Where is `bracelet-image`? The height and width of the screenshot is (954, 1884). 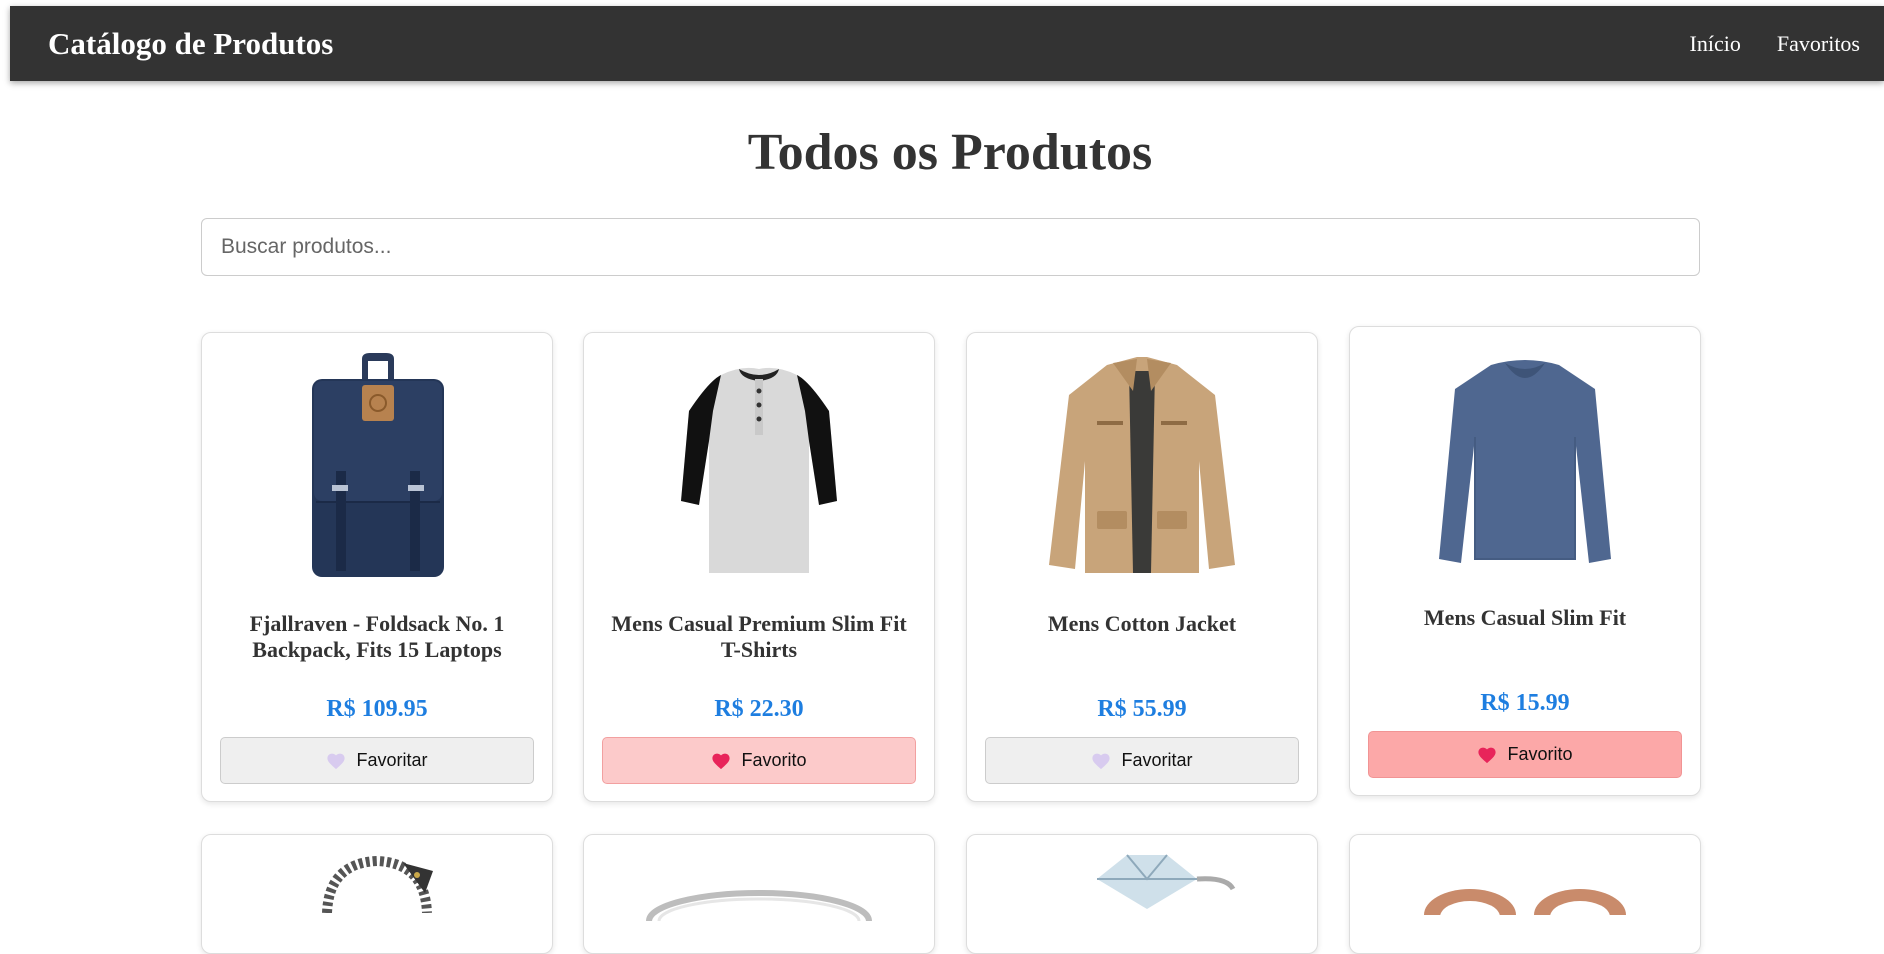
bracelet-image is located at coordinates (377, 885).